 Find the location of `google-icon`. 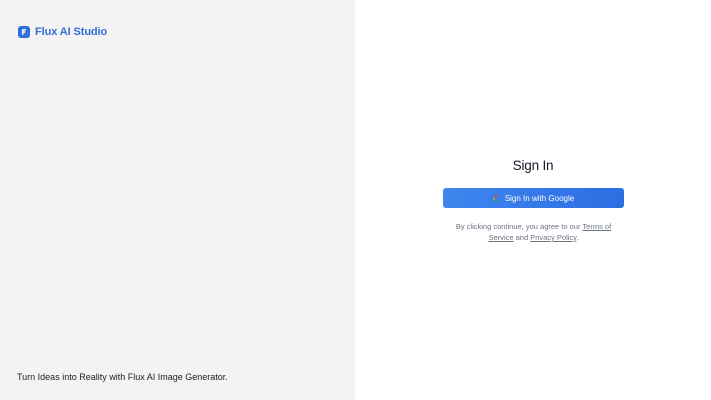

google-icon is located at coordinates (496, 198).